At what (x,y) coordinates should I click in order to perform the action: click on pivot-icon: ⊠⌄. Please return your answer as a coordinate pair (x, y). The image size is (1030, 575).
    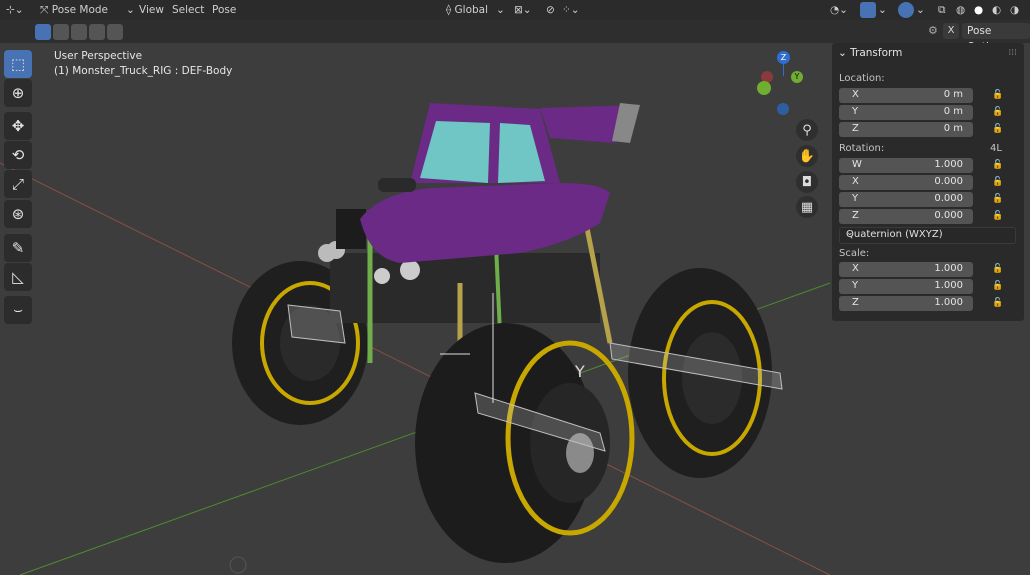
    Looking at the image, I should click on (523, 10).